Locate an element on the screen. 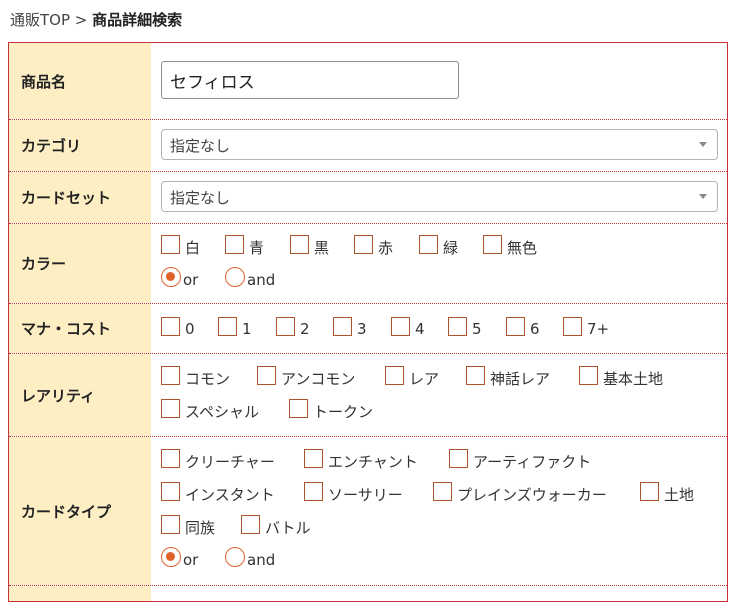  checkbox-label: クリーチャー is located at coordinates (230, 462).